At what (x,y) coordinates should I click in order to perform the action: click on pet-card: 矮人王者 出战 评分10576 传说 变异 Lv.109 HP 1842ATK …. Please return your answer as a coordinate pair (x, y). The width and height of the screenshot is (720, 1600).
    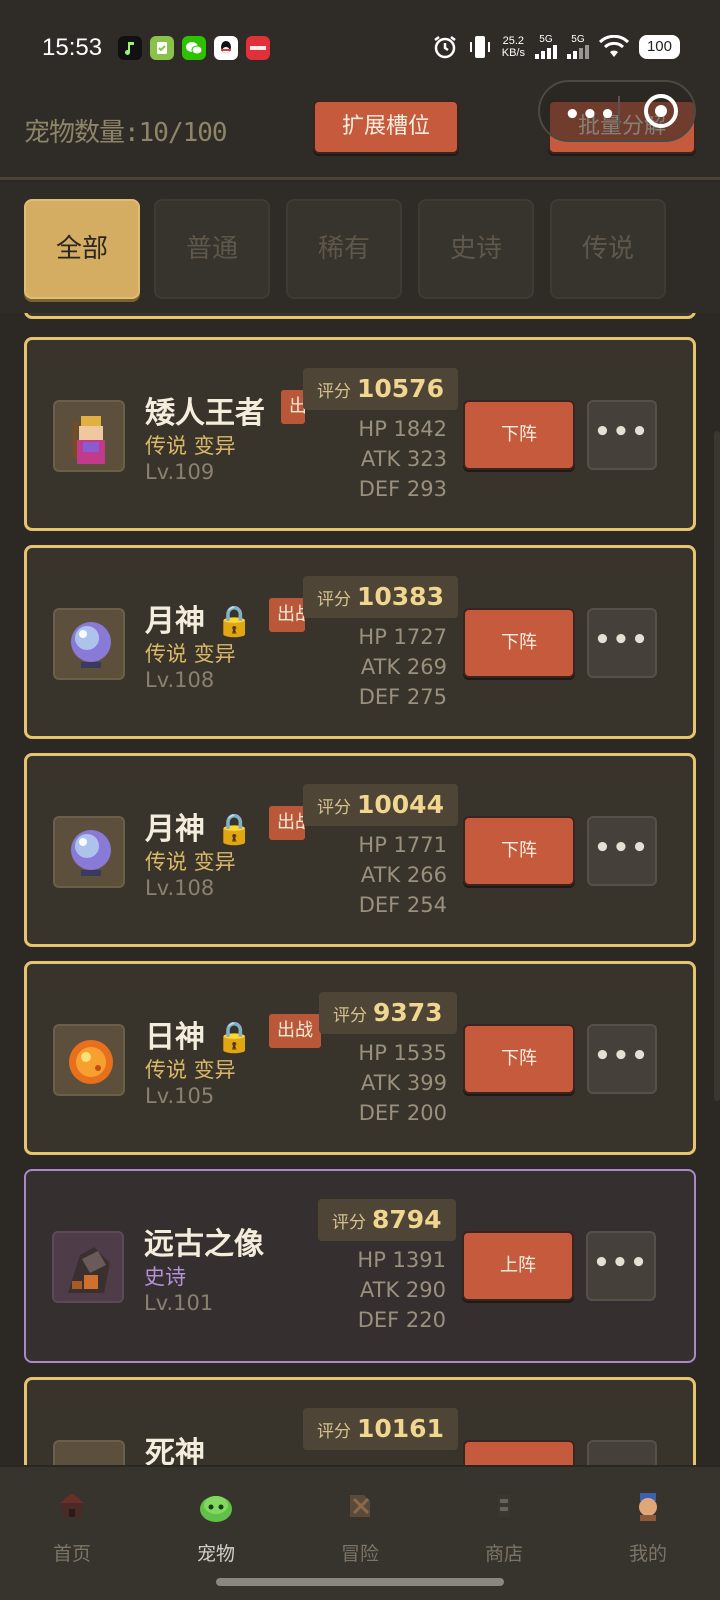
    Looking at the image, I should click on (360, 434).